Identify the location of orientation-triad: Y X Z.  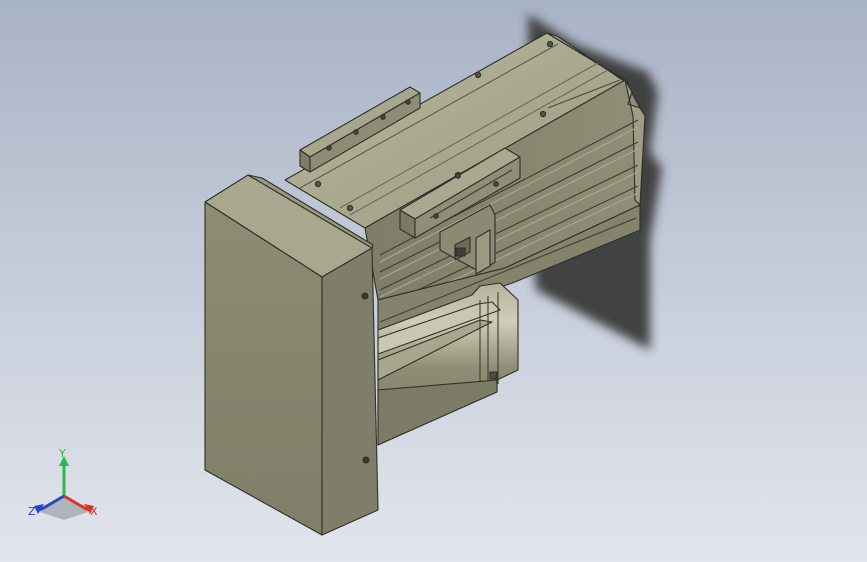
(64, 486).